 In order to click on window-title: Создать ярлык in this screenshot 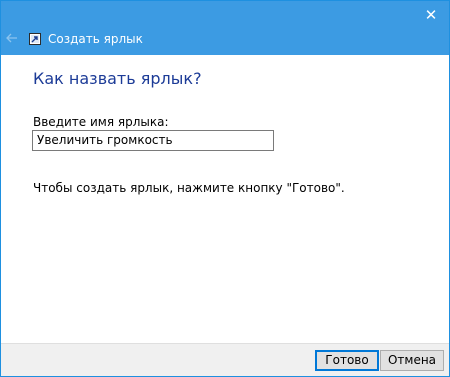, I will do `click(95, 39)`.